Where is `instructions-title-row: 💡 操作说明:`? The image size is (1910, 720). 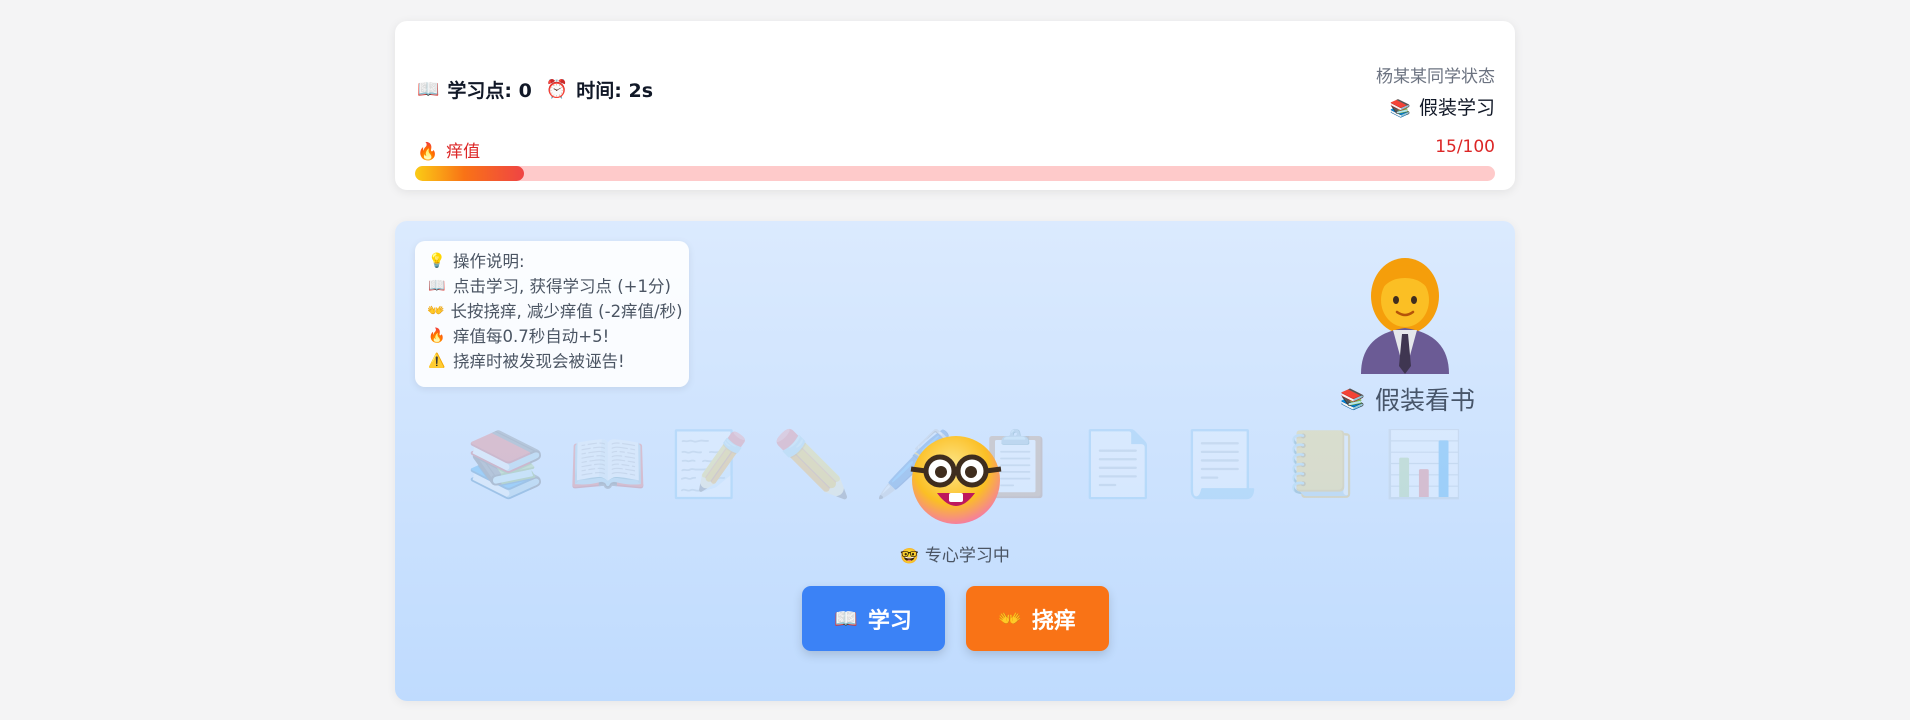
instructions-title-row: 💡 操作说明: is located at coordinates (552, 261).